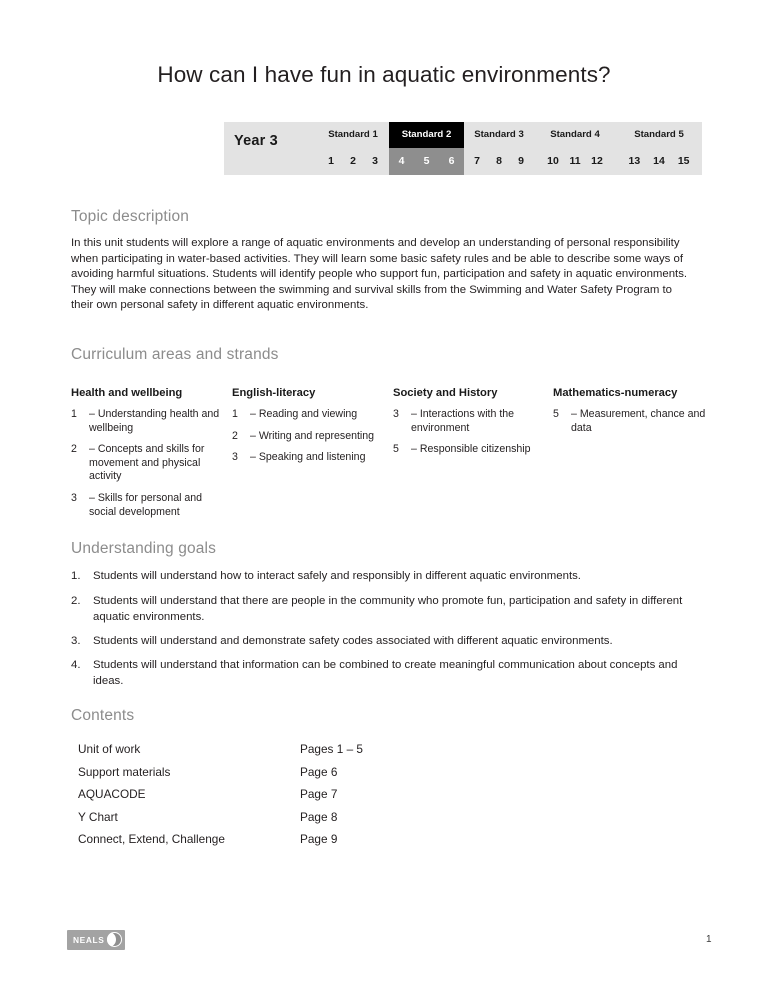  Describe the element at coordinates (331, 161) in the screenshot. I see `standard-number-1: 1` at that location.